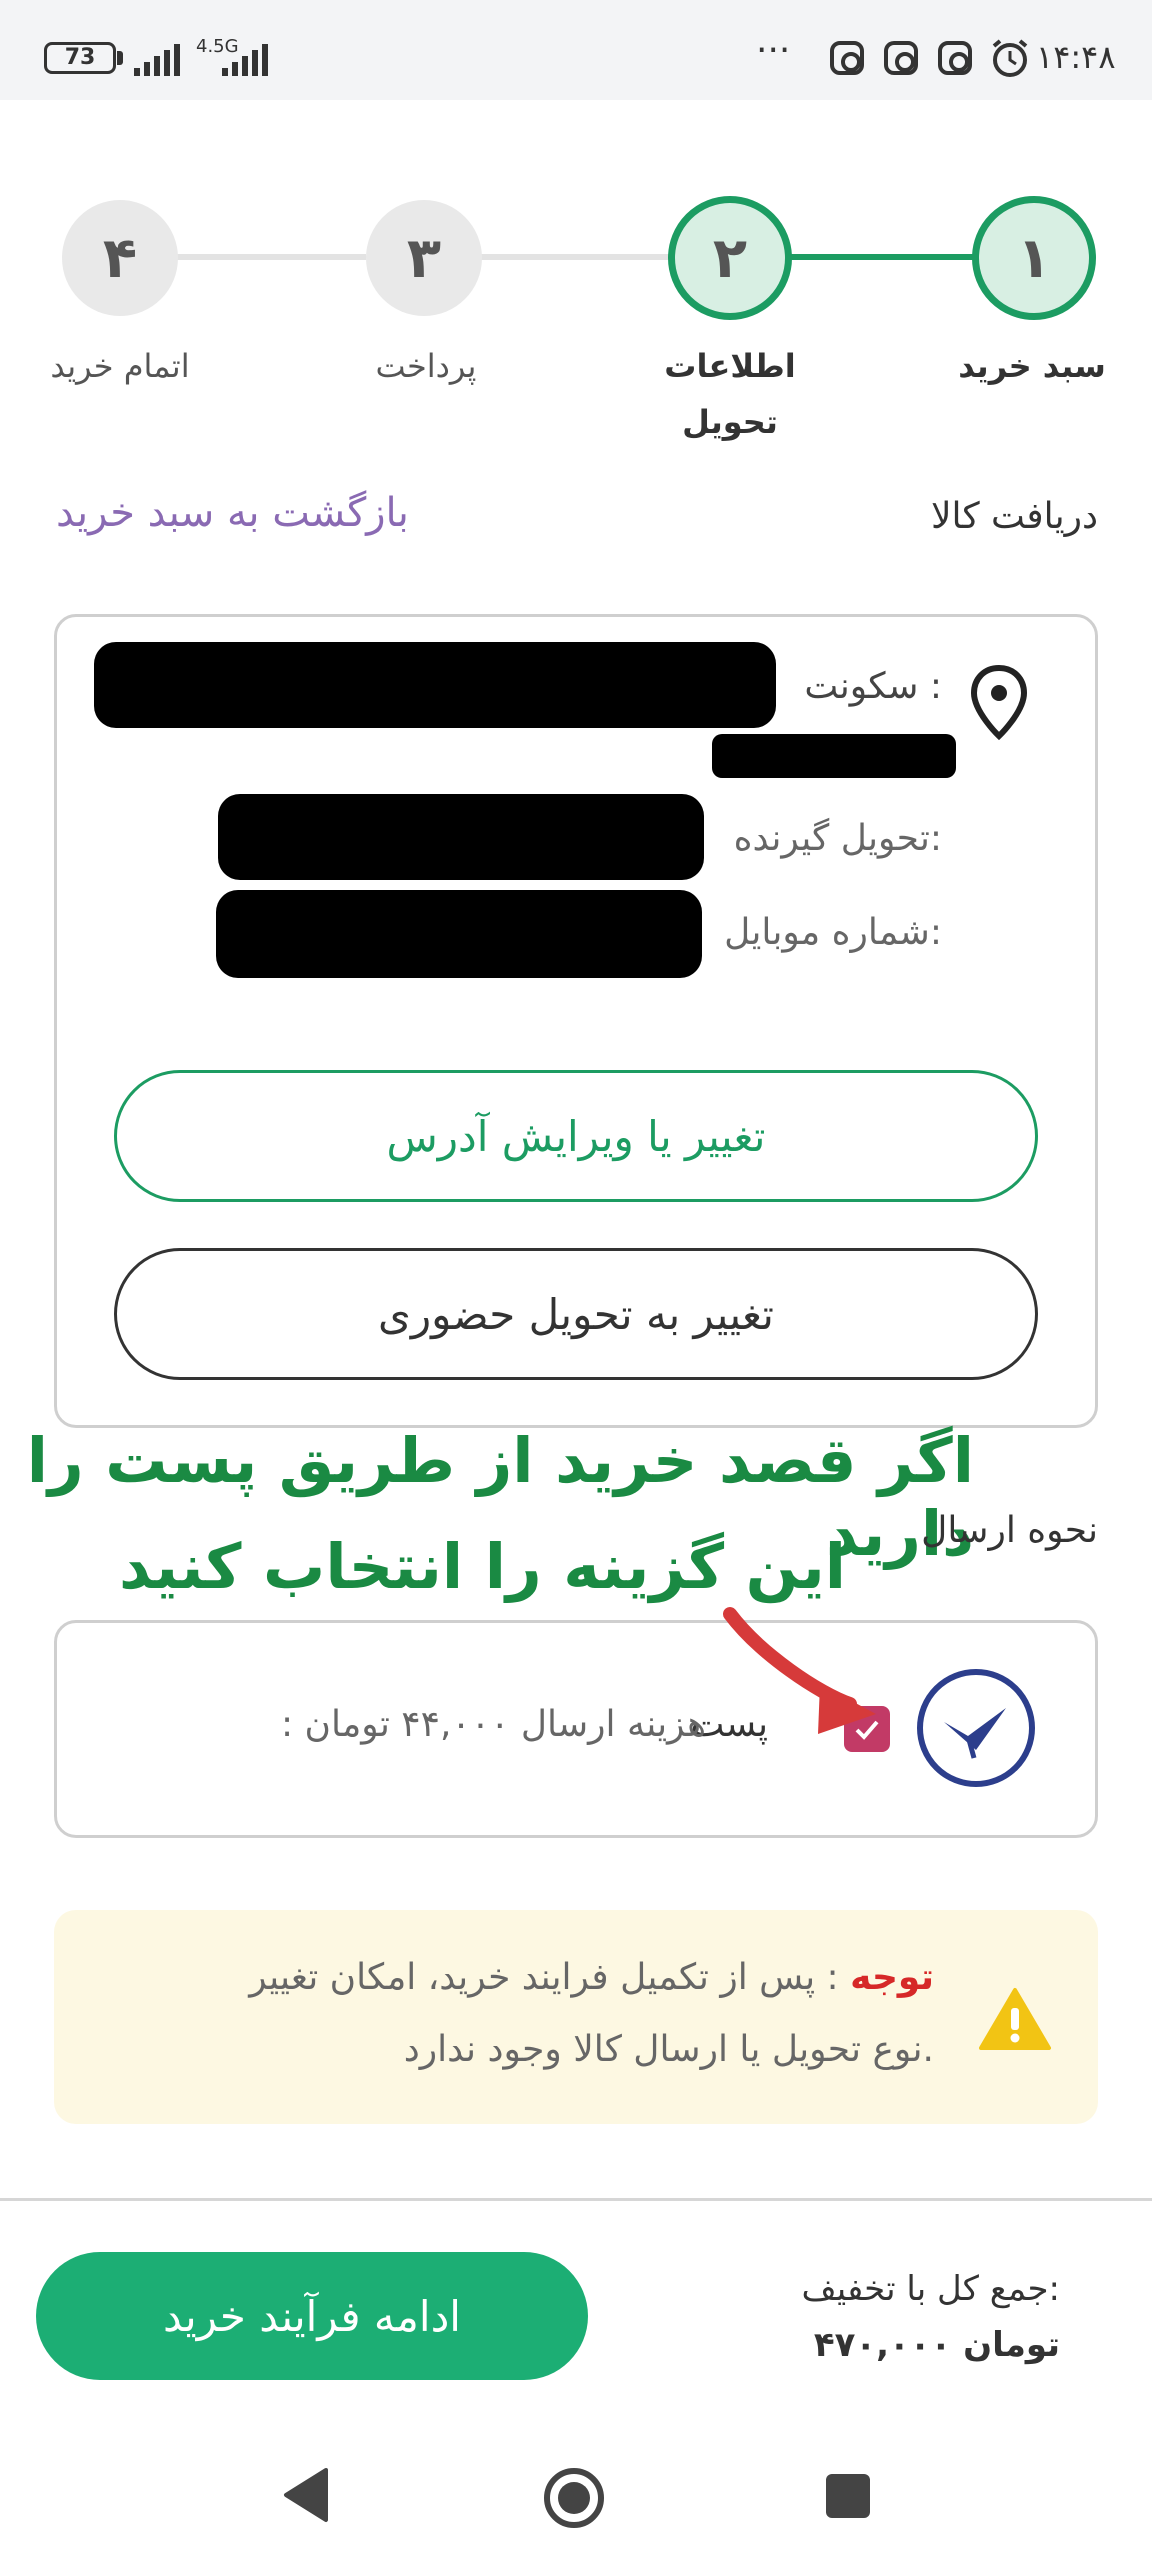 This screenshot has height=2560, width=1152. What do you see at coordinates (424, 258) in the screenshot?
I see `step-3-circle: ۳` at bounding box center [424, 258].